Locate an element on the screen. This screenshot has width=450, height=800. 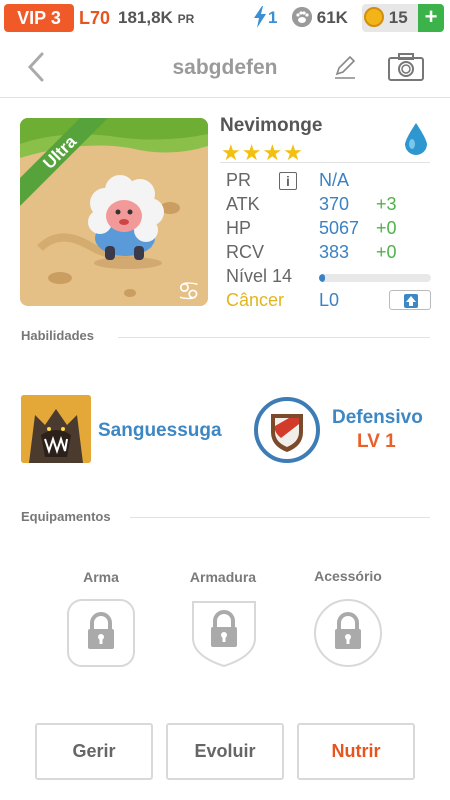
stat-value: 5067 is located at coordinates (339, 228).